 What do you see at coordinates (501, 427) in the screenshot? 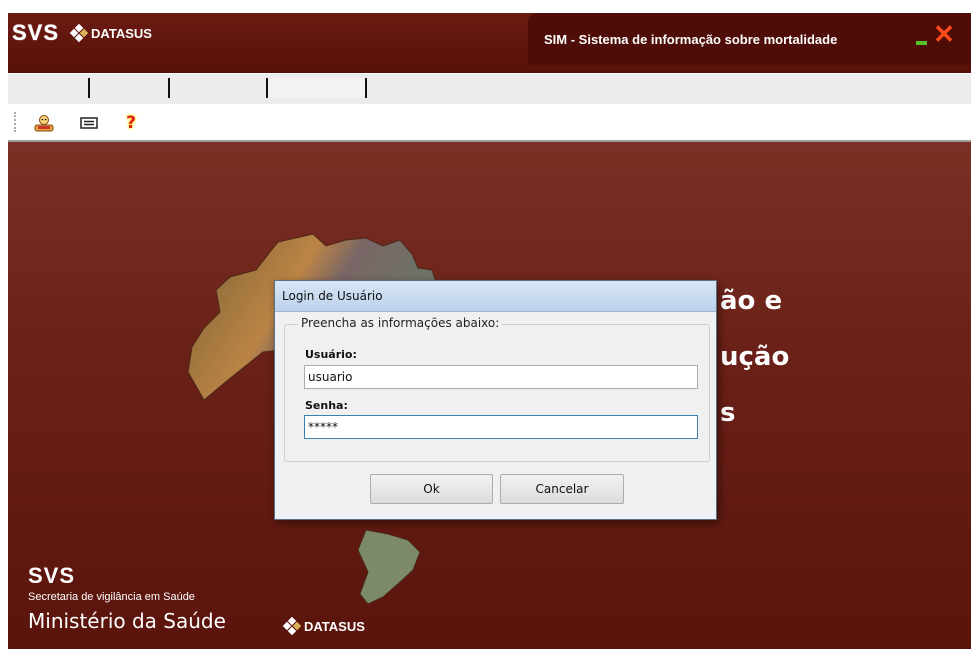
I see `password-input` at bounding box center [501, 427].